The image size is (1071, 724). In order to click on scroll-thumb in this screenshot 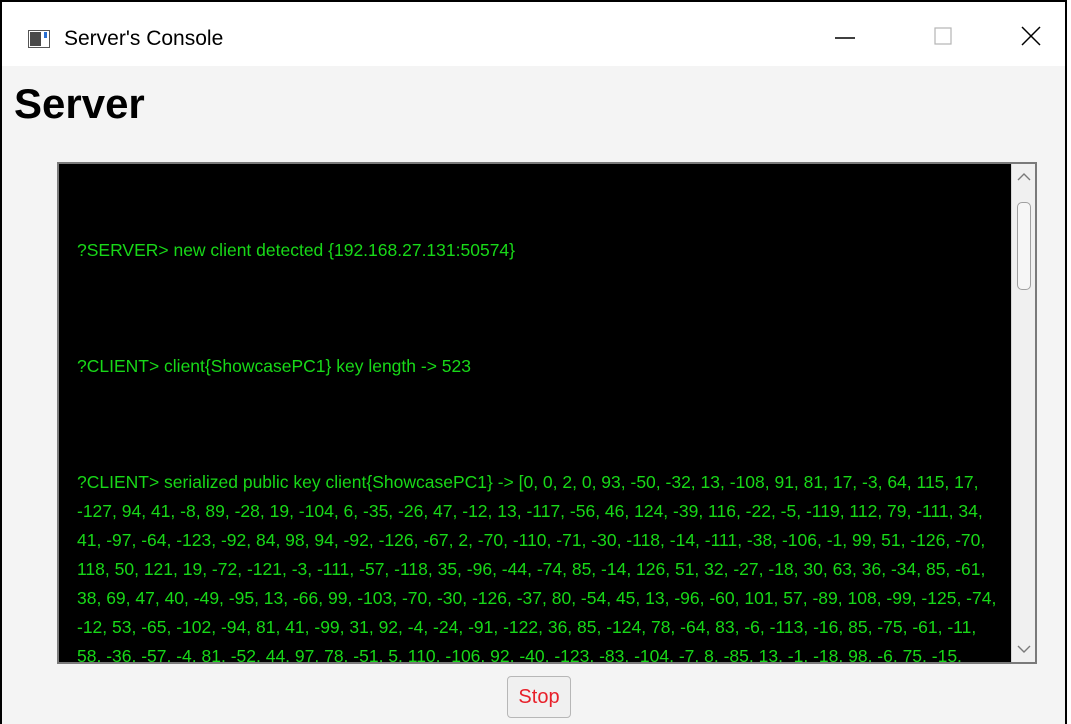, I will do `click(1024, 246)`.